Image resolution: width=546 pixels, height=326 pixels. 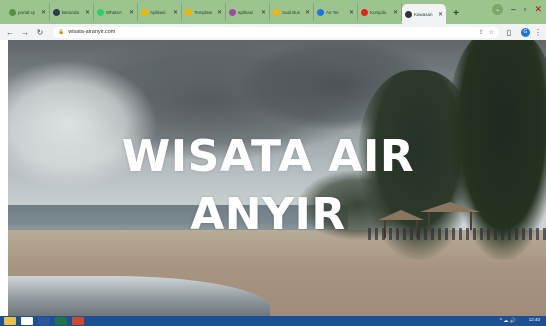 I want to click on tab-4: Template ✕, so click(x=204, y=12).